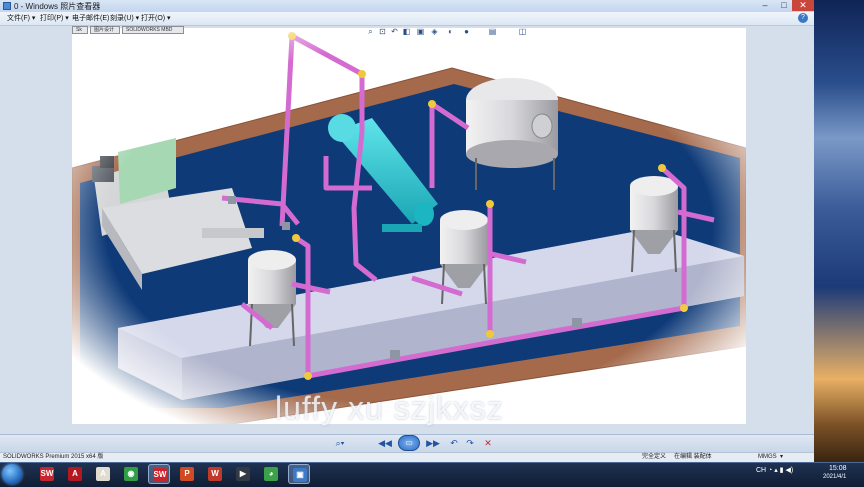 The width and height of the screenshot is (864, 487). What do you see at coordinates (784, 5) in the screenshot?
I see `maximize-button: □` at bounding box center [784, 5].